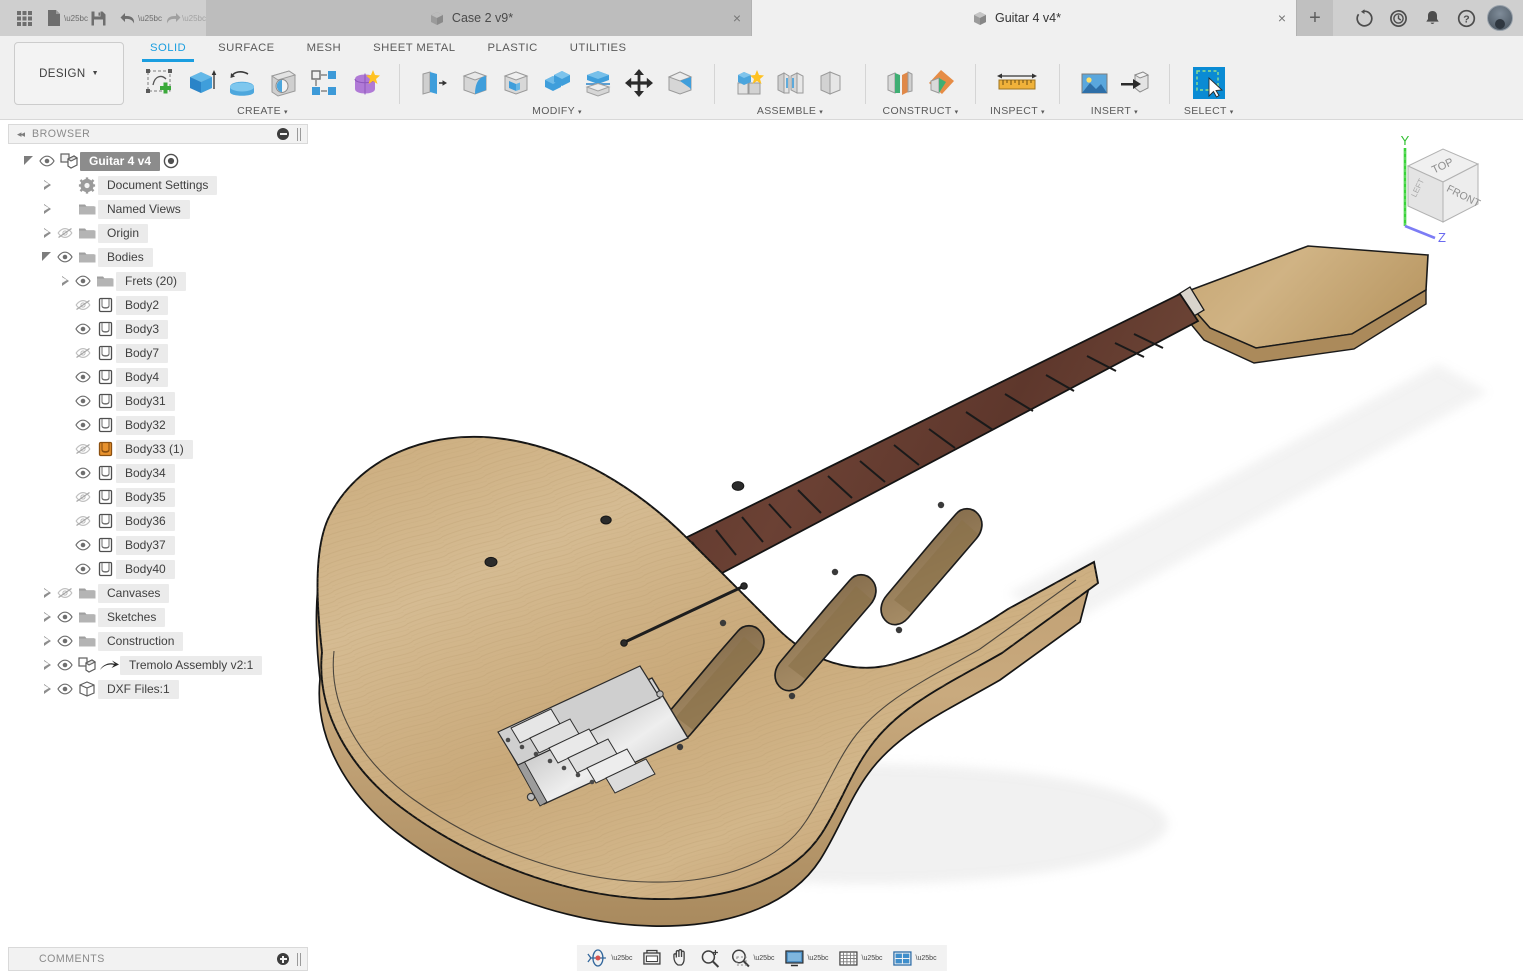 The width and height of the screenshot is (1523, 979). I want to click on orbit-icon: \u25bc, so click(609, 958).